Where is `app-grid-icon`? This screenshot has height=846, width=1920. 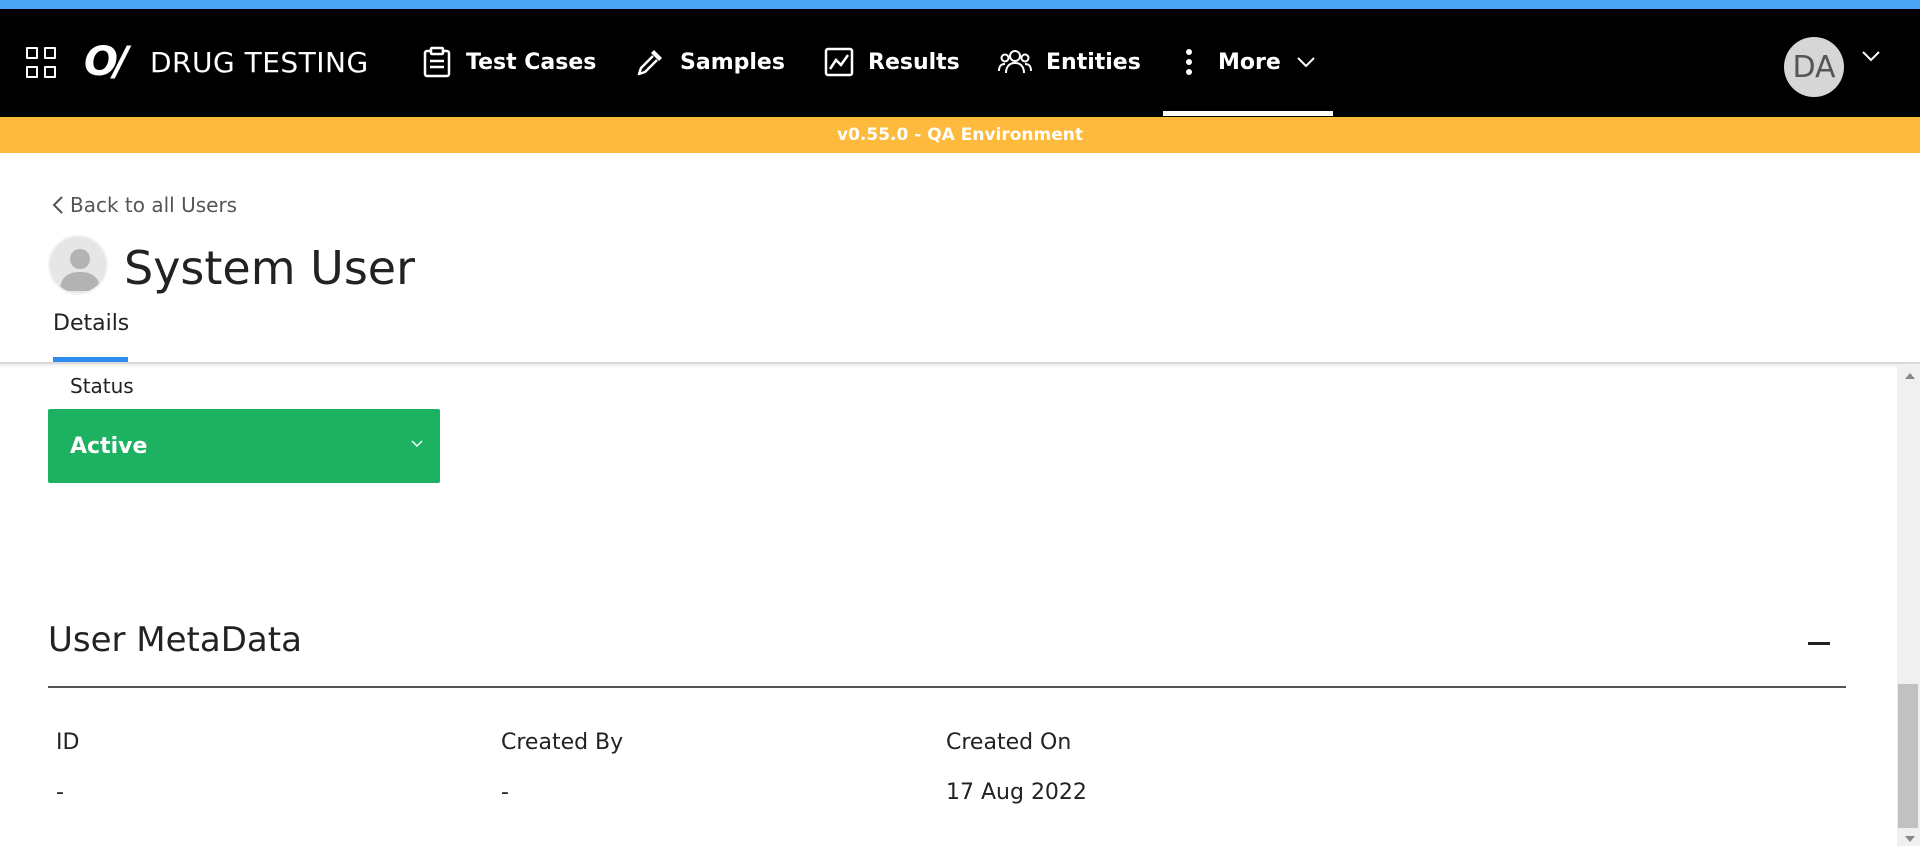
app-grid-icon is located at coordinates (42, 63).